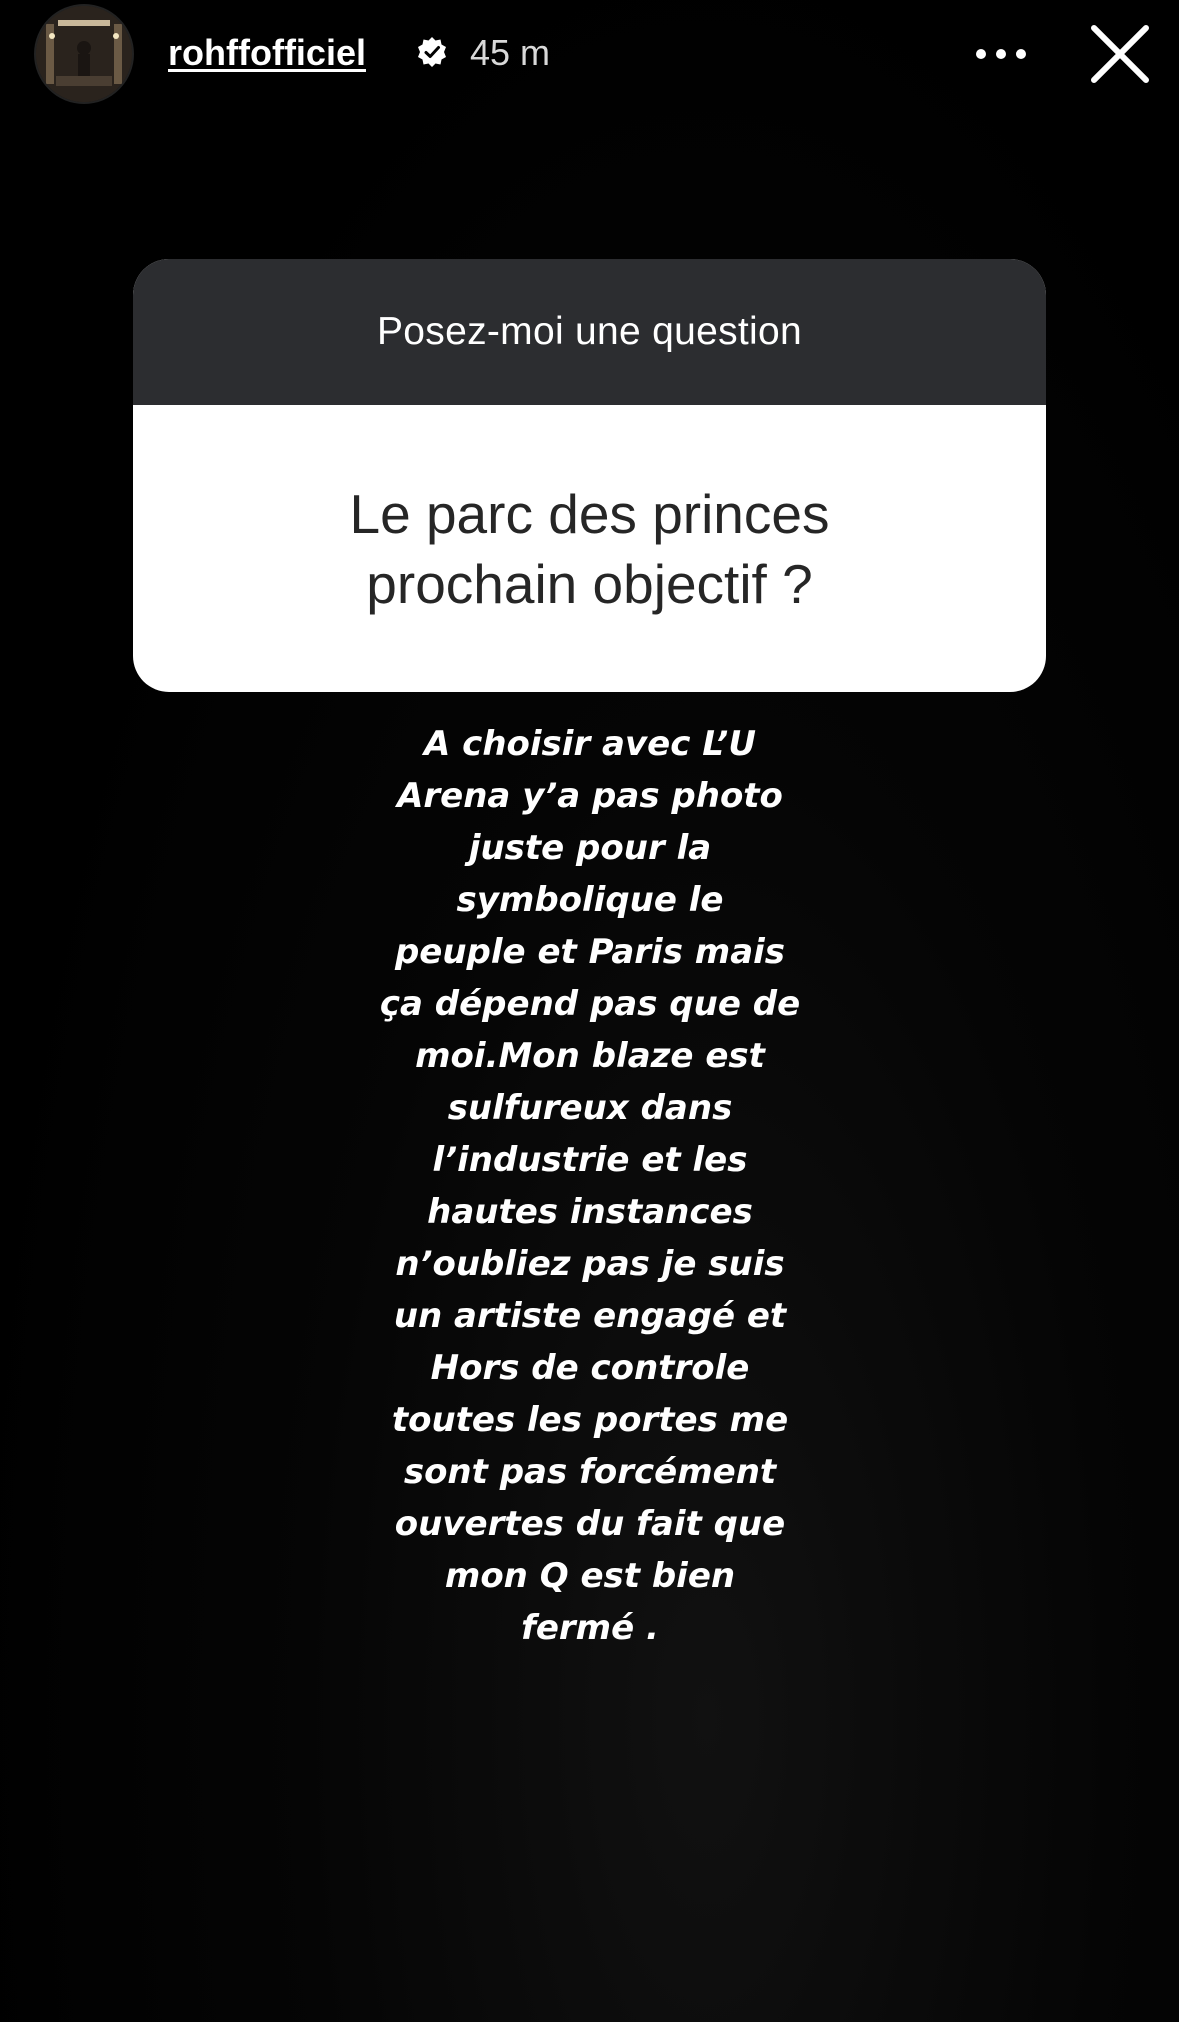 This screenshot has height=2022, width=1179. Describe the element at coordinates (589, 55) in the screenshot. I see `story-header: rohffofficiel 45 m` at that location.